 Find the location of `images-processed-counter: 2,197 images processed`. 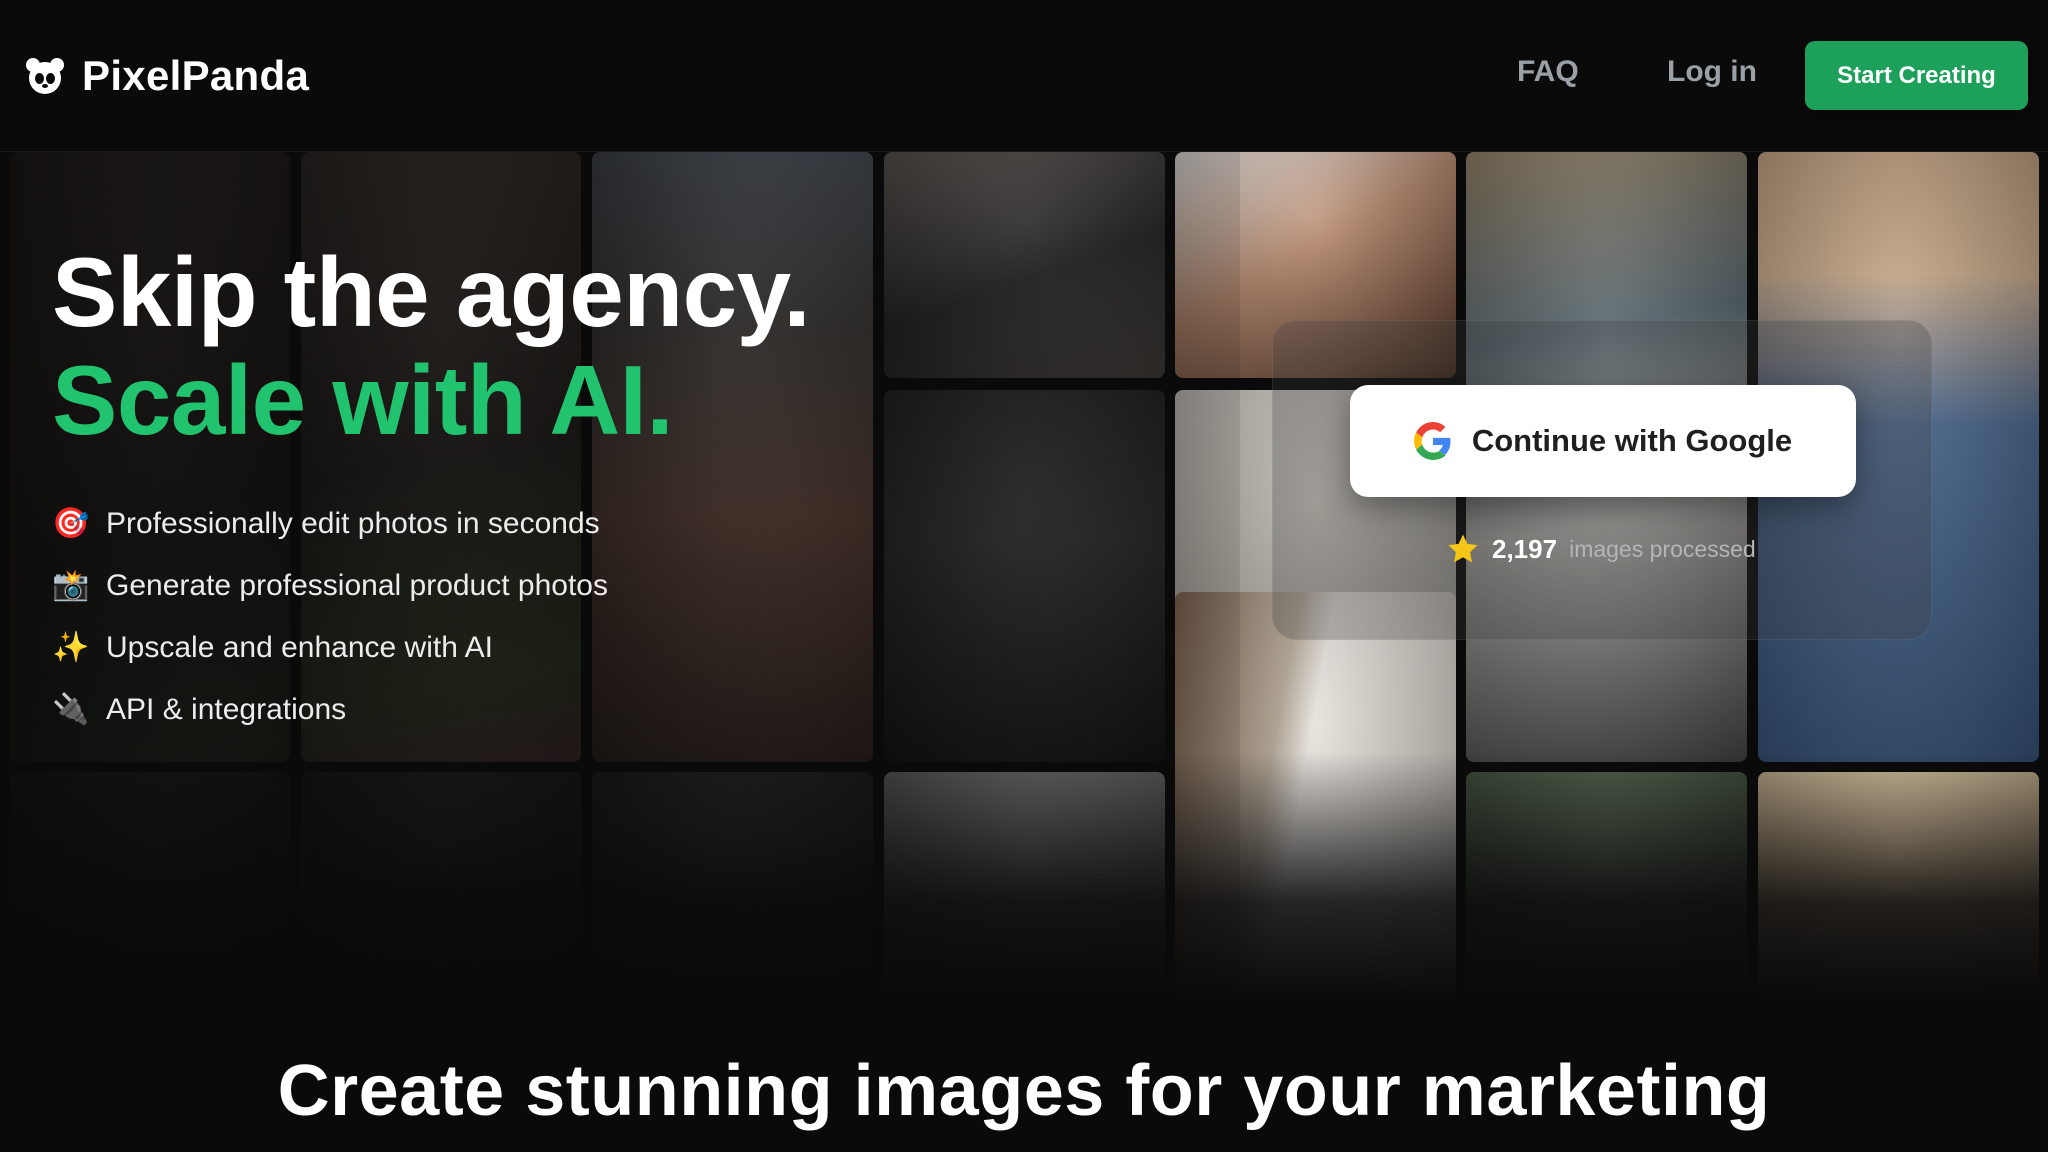

images-processed-counter: 2,197 images processed is located at coordinates (1601, 549).